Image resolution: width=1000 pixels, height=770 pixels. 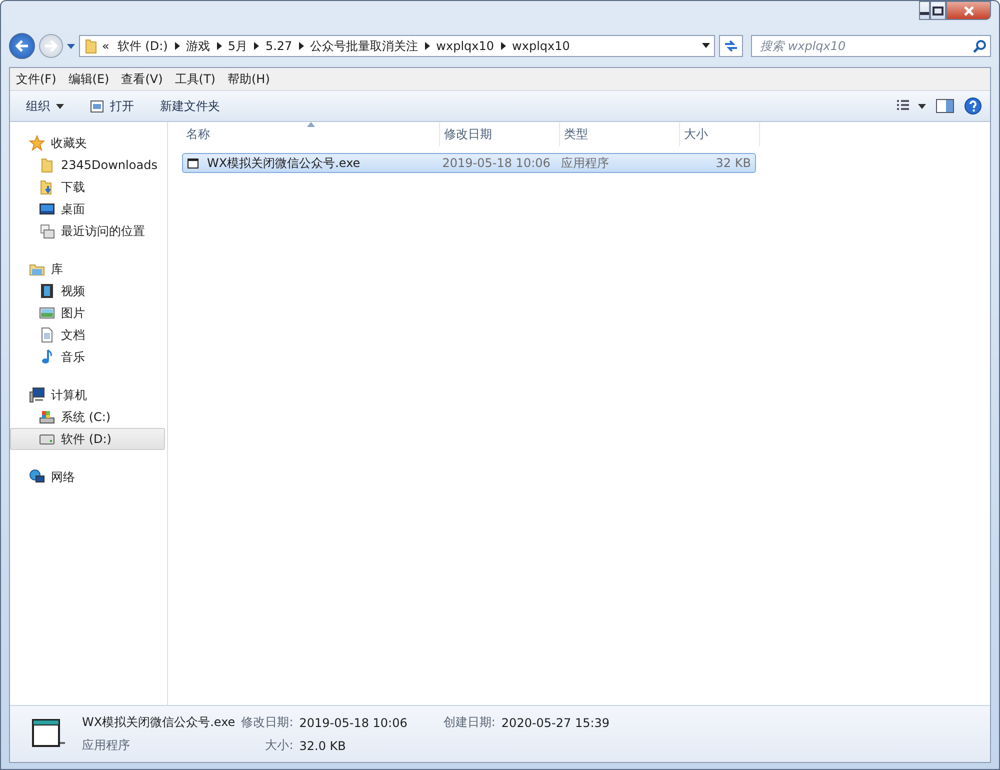 What do you see at coordinates (278, 46) in the screenshot?
I see `breadcrumb: 5.27` at bounding box center [278, 46].